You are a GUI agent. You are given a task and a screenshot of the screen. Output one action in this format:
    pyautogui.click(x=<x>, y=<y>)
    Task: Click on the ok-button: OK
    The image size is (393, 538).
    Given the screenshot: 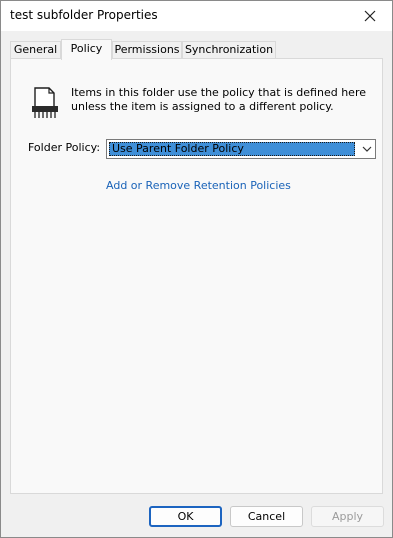 What is the action you would take?
    pyautogui.click(x=185, y=516)
    